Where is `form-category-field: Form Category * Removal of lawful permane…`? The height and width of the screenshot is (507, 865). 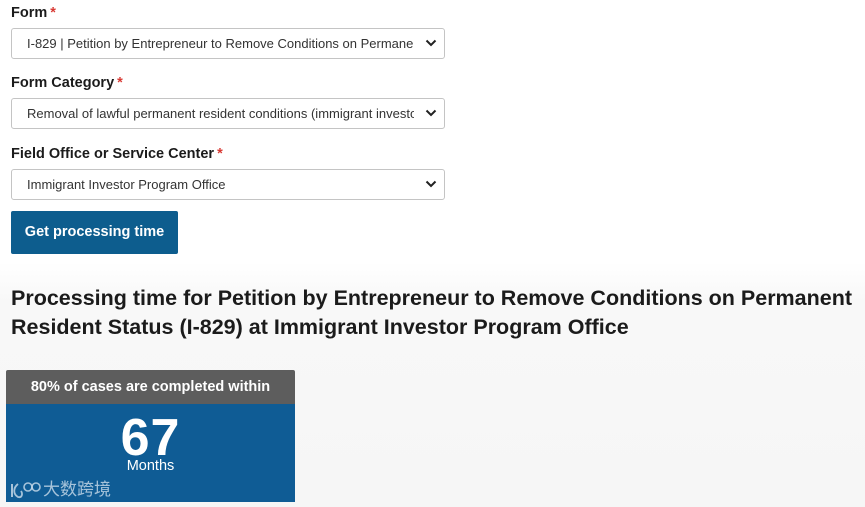
form-category-field: Form Category * Removal of lawful permane… is located at coordinates (229, 101).